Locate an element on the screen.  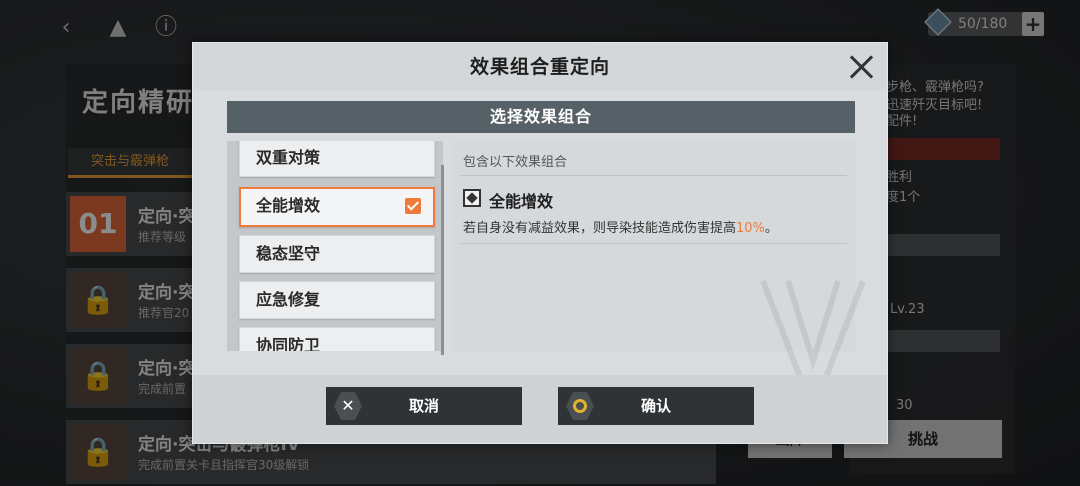
close-icon is located at coordinates (861, 67).